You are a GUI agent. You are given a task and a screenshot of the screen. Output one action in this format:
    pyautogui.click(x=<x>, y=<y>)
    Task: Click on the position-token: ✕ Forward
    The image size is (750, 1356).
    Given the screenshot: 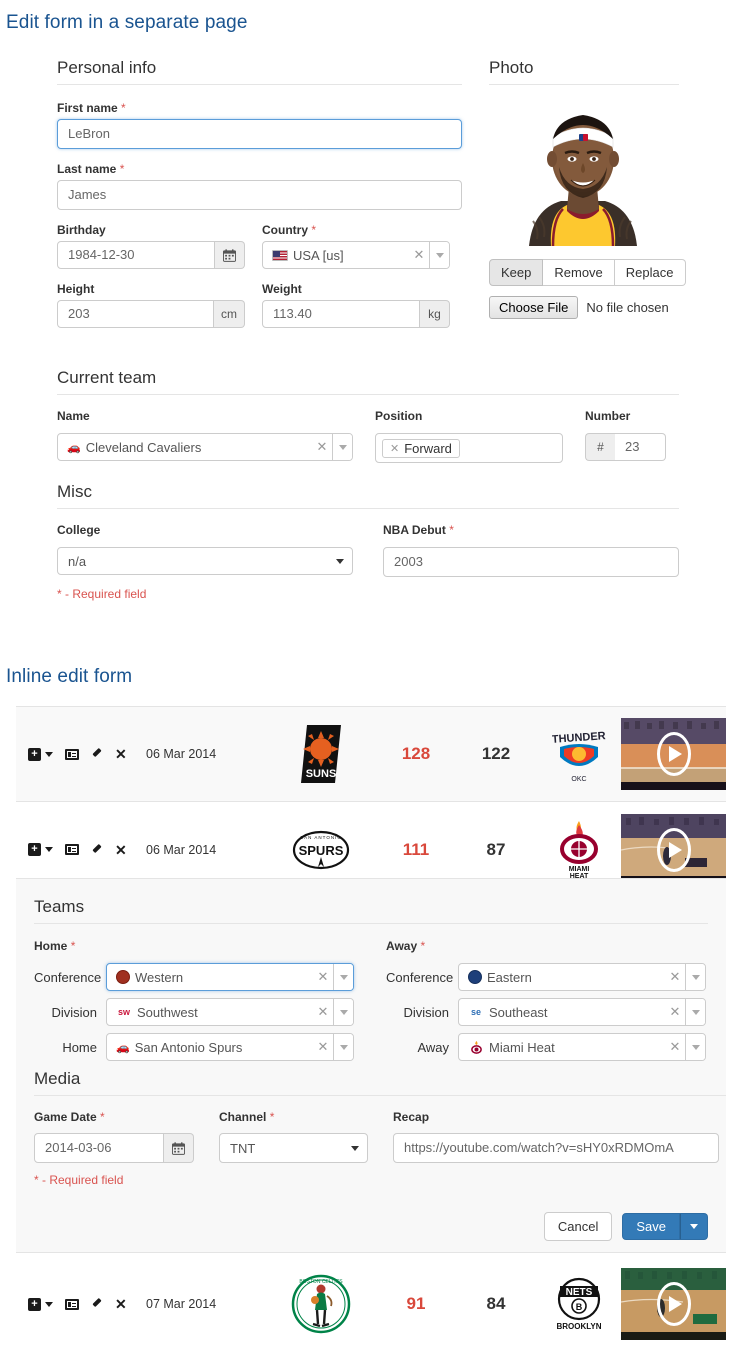 What is the action you would take?
    pyautogui.click(x=421, y=448)
    